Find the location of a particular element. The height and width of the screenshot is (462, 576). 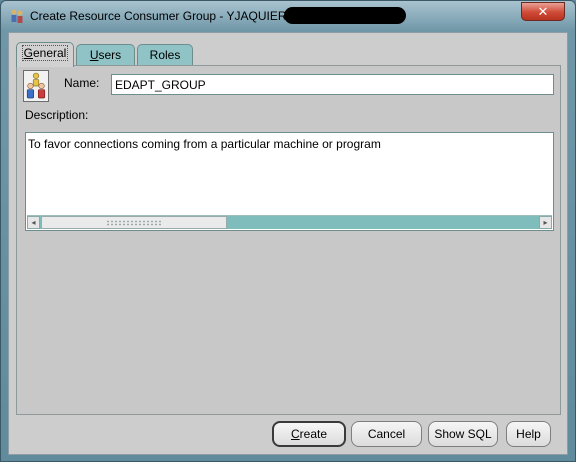

tab-general: General is located at coordinates (45, 54).